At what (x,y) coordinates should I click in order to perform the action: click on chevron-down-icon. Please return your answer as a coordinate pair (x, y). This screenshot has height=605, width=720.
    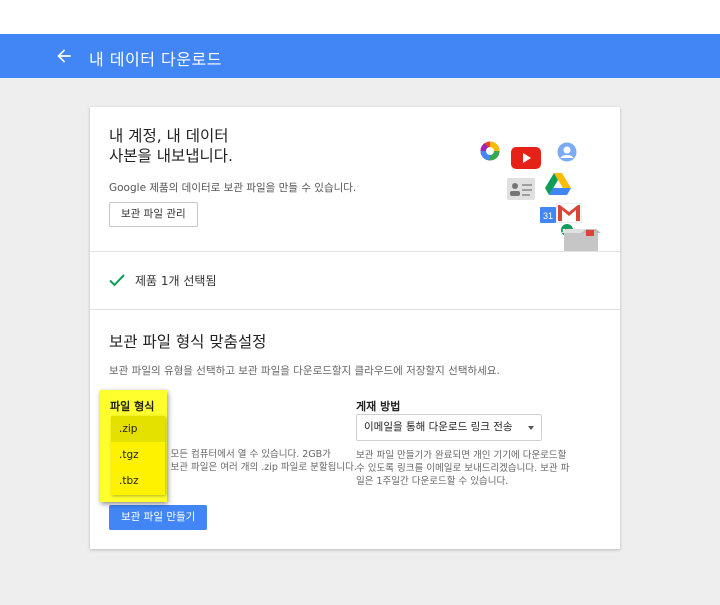
    Looking at the image, I should click on (531, 428).